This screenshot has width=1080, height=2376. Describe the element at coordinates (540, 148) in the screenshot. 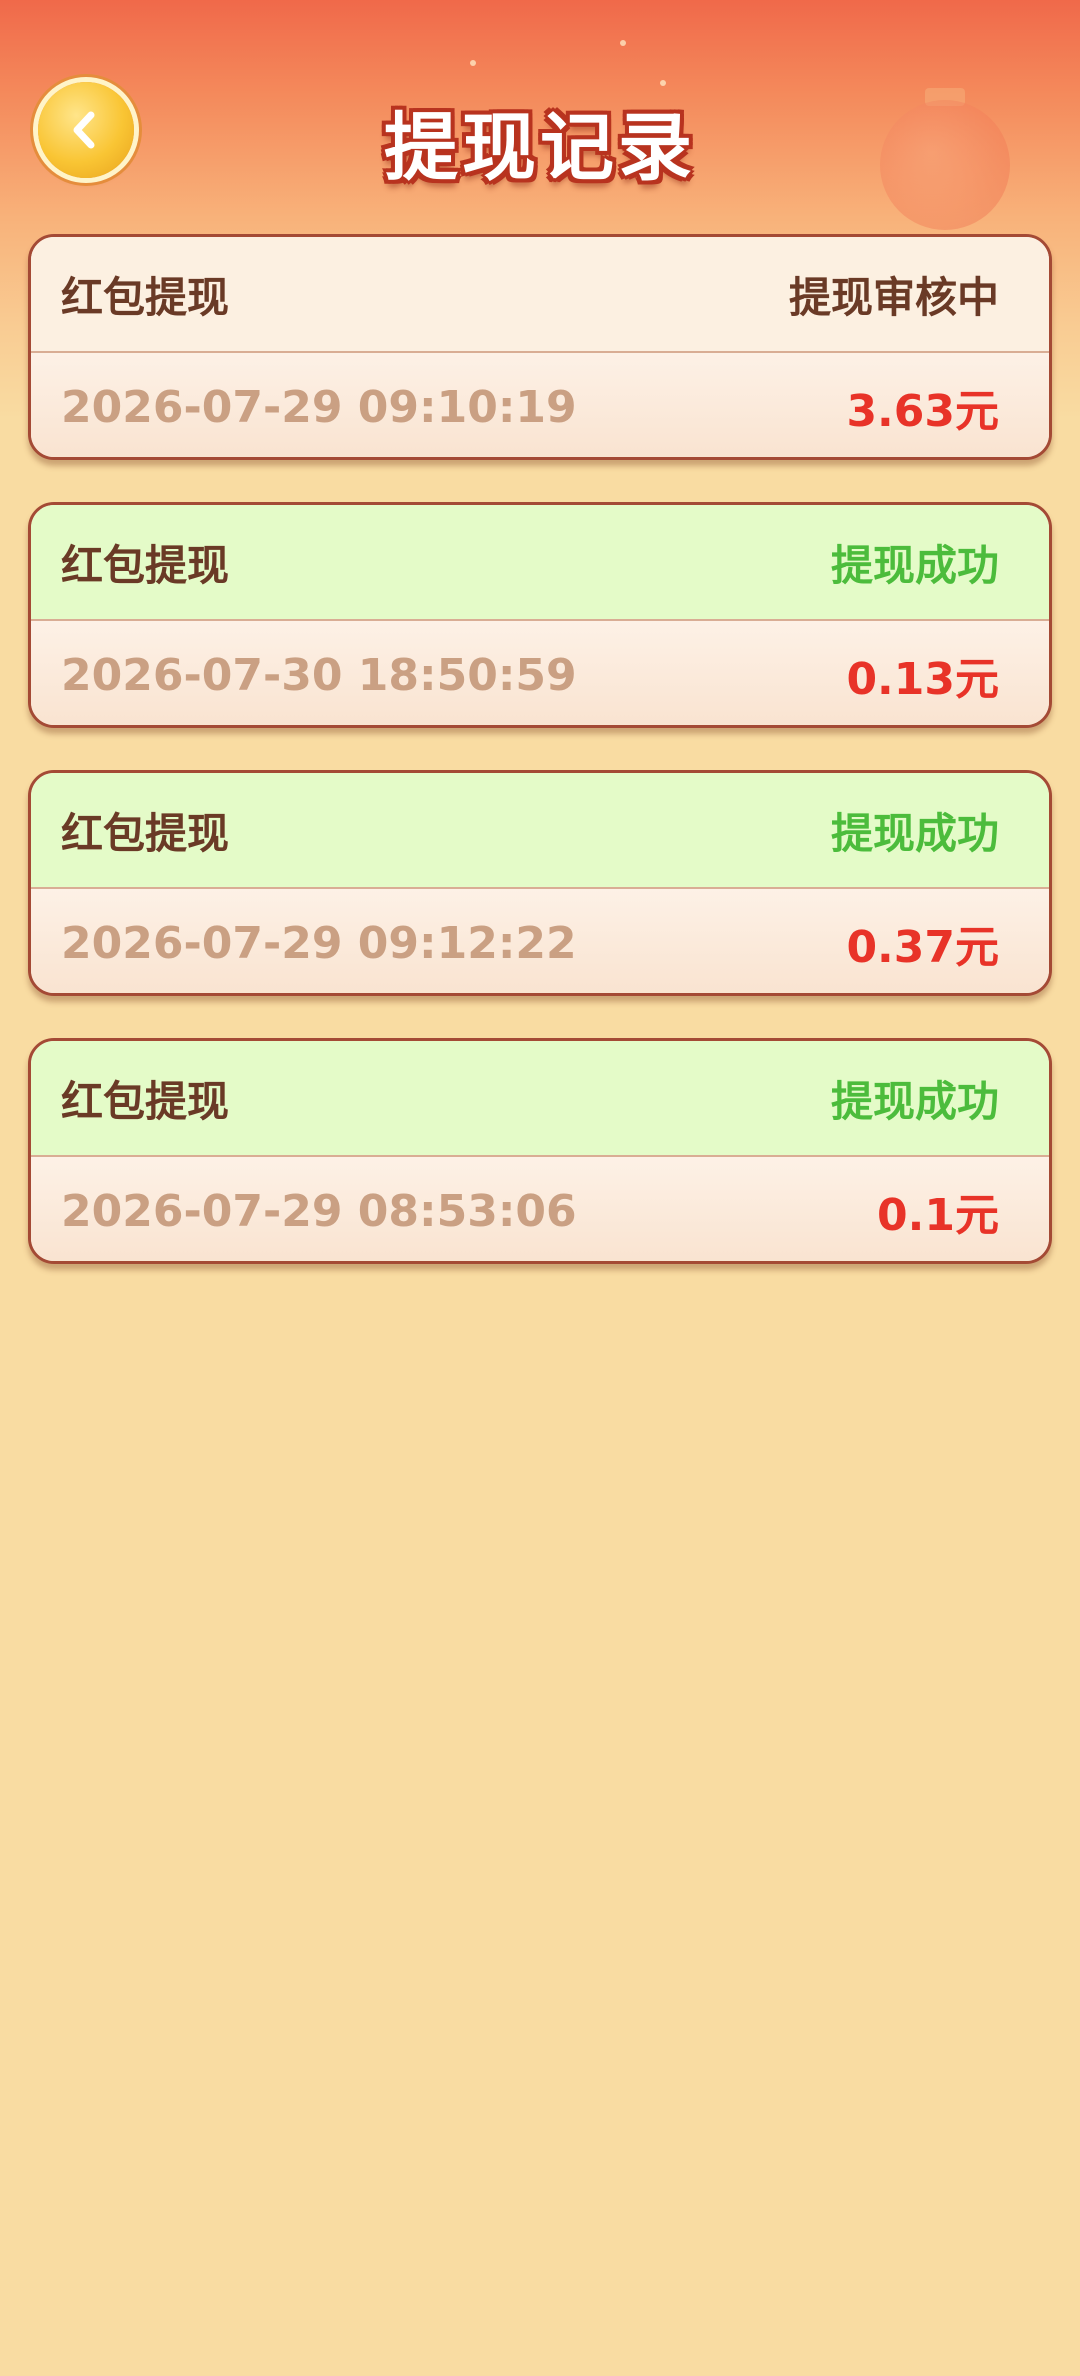

I see `page-title: 提现记录` at that location.